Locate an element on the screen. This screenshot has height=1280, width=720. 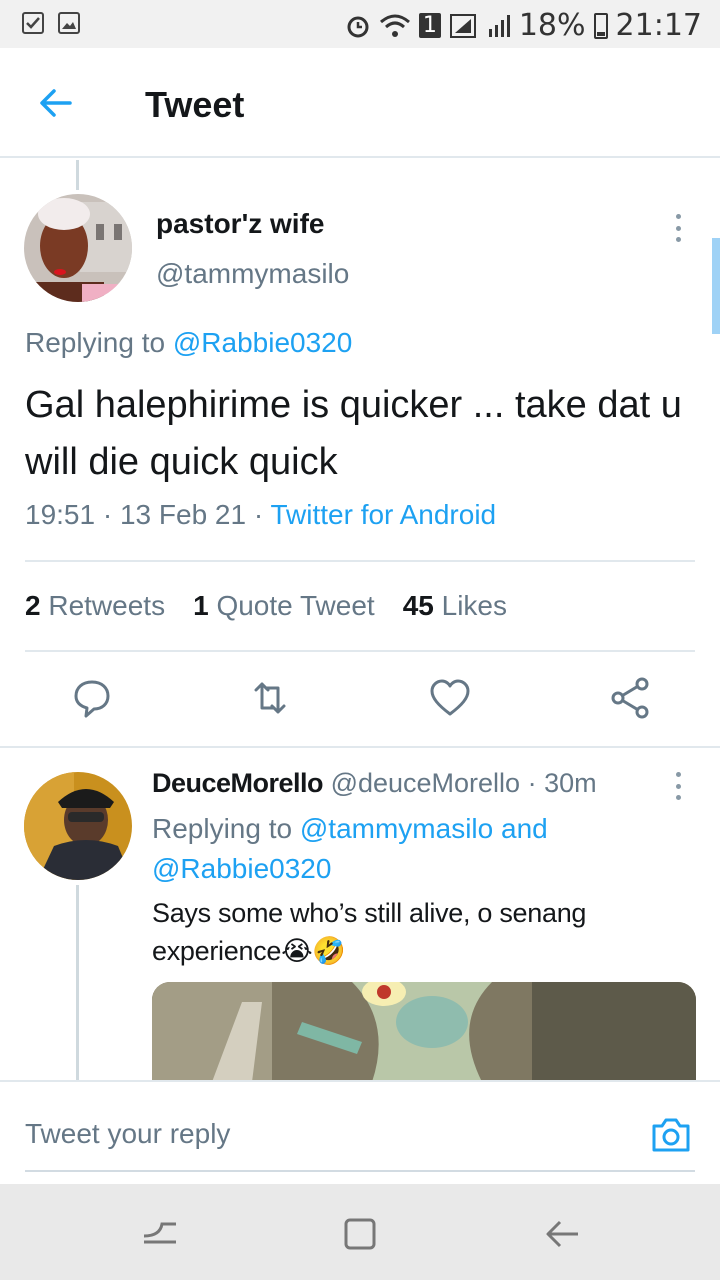
battery-percent: 18% is located at coordinates (552, 25).